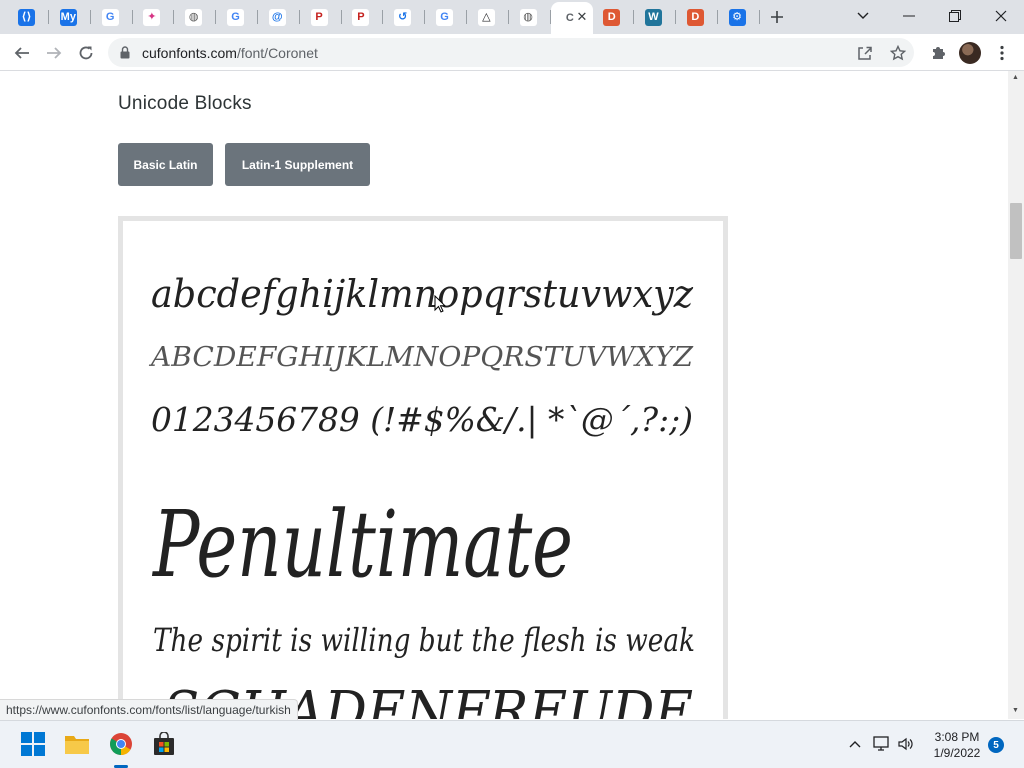 This screenshot has height=768, width=1024. I want to click on scroll-up-icon: ▲, so click(1015, 77).